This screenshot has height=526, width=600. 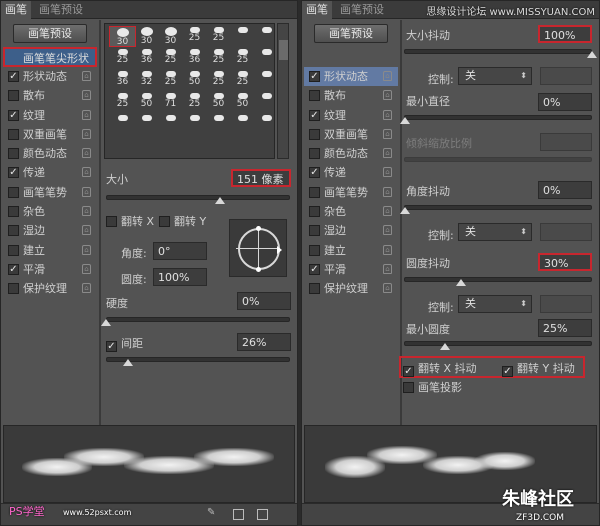 What do you see at coordinates (180, 277) in the screenshot?
I see `roundness-field: 100%` at bounding box center [180, 277].